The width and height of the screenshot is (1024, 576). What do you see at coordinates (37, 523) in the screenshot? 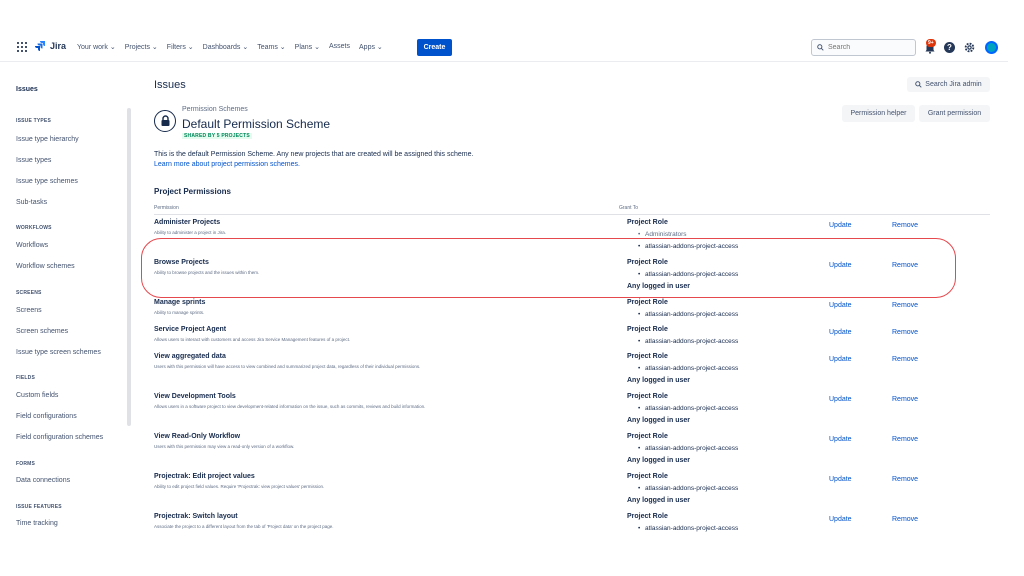
I see `sidebar-item-time-tracking: Time tracking` at bounding box center [37, 523].